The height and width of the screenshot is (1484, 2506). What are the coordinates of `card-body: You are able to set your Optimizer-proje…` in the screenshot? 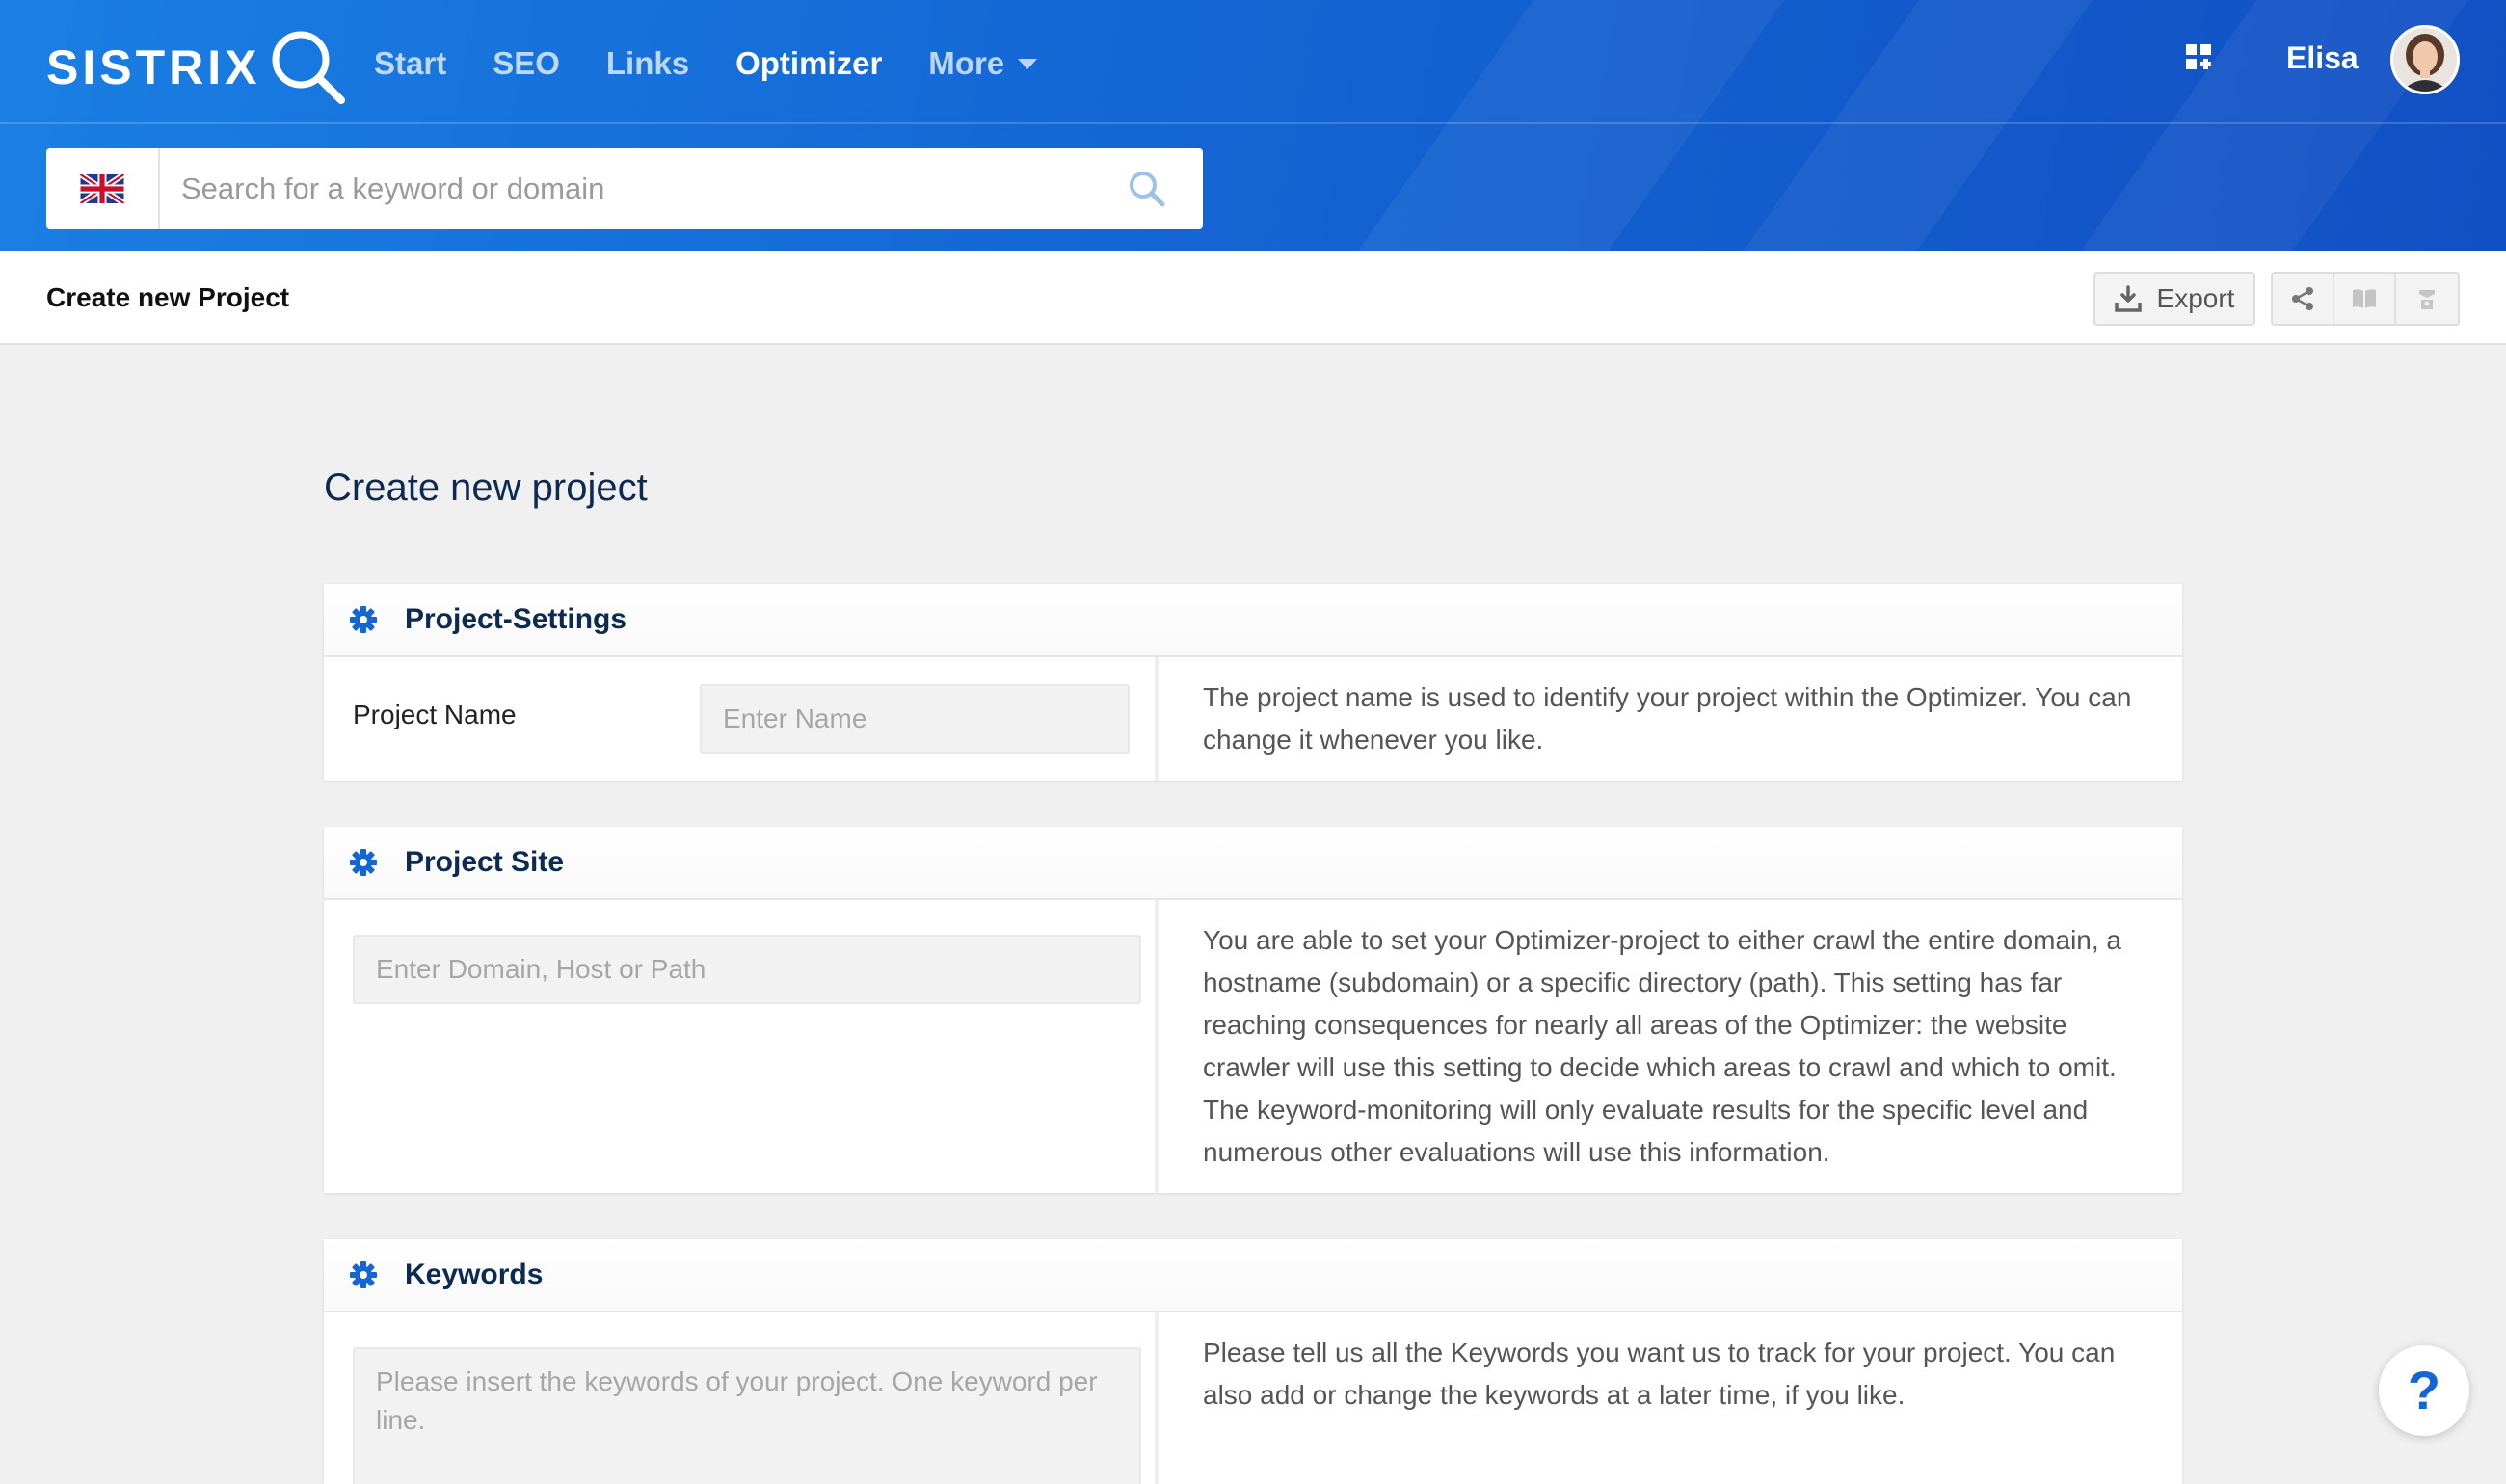 It's located at (1253, 1046).